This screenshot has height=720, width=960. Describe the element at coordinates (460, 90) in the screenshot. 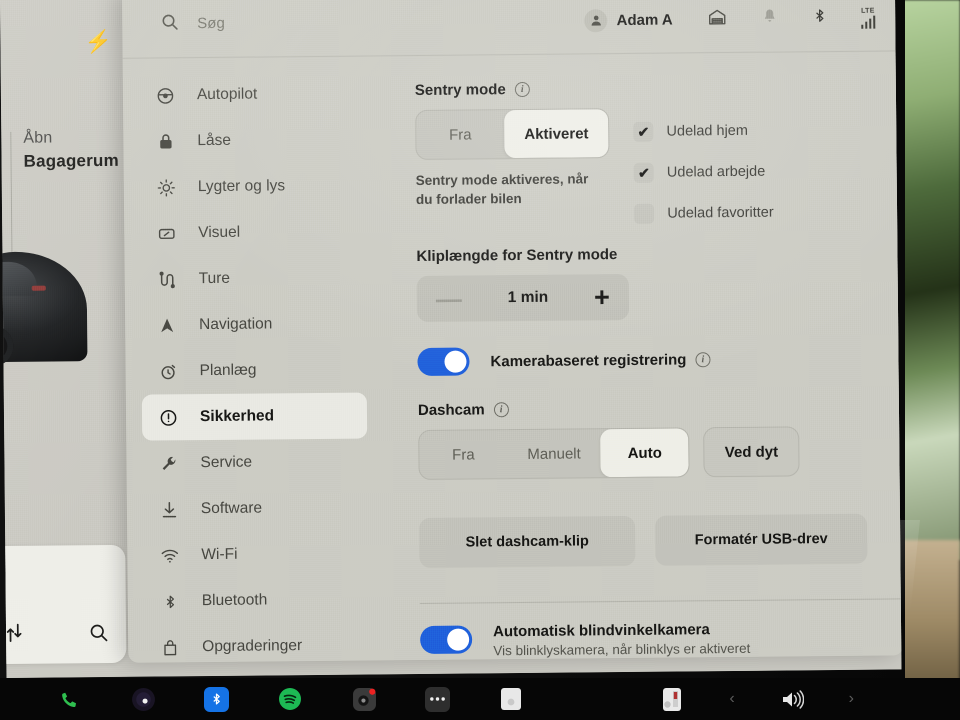

I see `sentry-mode-label: Sentry mode` at that location.